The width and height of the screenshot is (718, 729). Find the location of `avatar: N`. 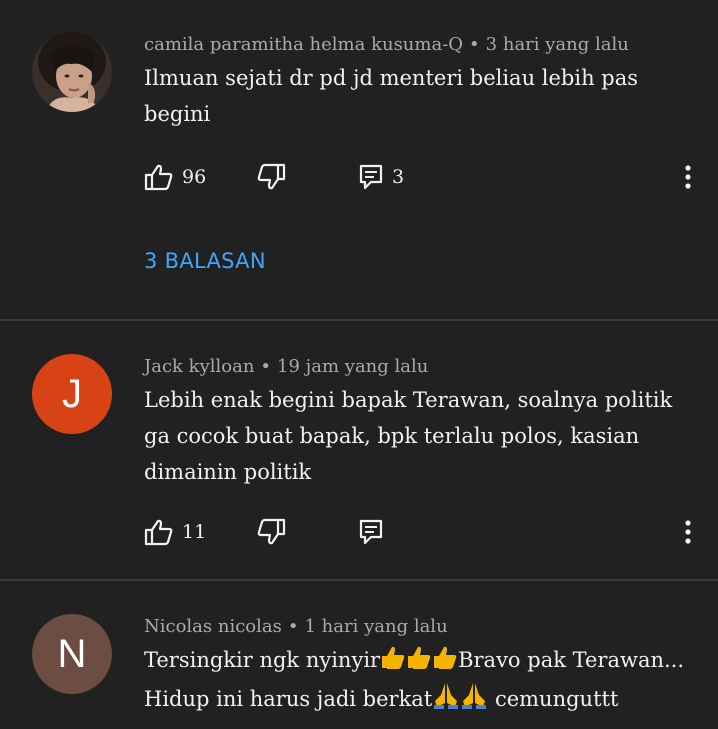

avatar: N is located at coordinates (72, 654).